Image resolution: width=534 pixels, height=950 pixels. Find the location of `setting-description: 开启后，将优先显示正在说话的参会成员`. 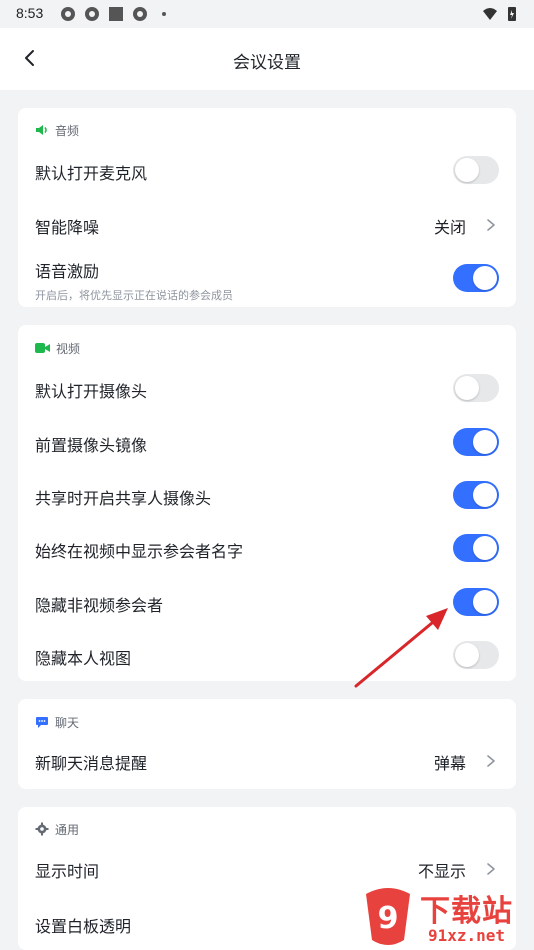

setting-description: 开启后，将优先显示正在说话的参会成员 is located at coordinates (134, 295).